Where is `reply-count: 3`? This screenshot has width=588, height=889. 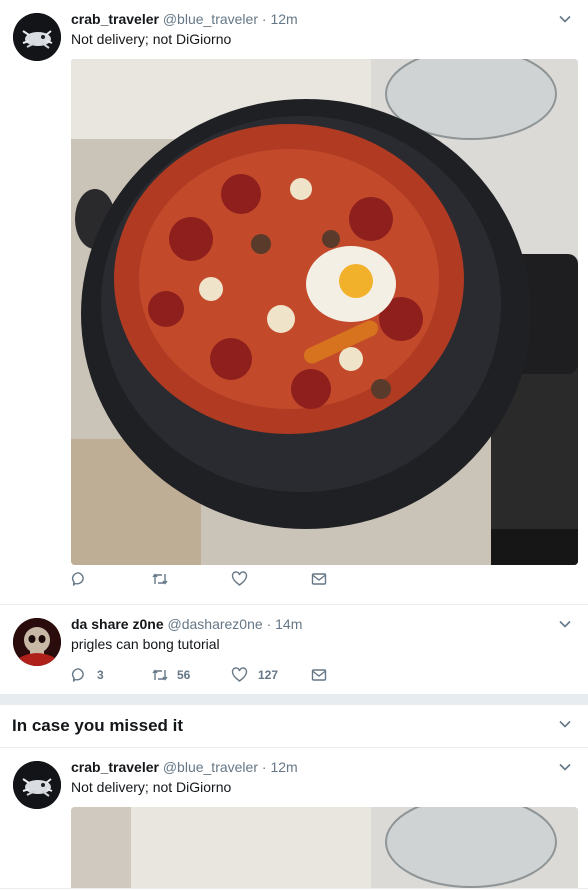 reply-count: 3 is located at coordinates (100, 675).